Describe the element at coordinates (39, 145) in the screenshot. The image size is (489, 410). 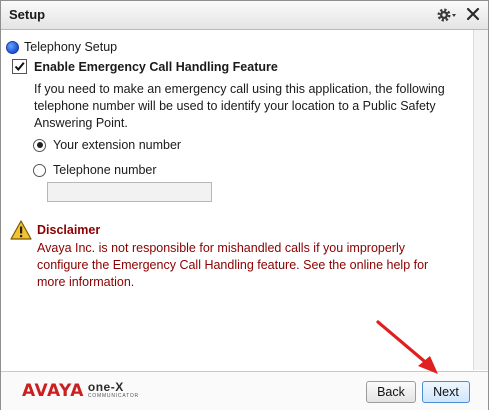
I see `radio-button-selected` at that location.